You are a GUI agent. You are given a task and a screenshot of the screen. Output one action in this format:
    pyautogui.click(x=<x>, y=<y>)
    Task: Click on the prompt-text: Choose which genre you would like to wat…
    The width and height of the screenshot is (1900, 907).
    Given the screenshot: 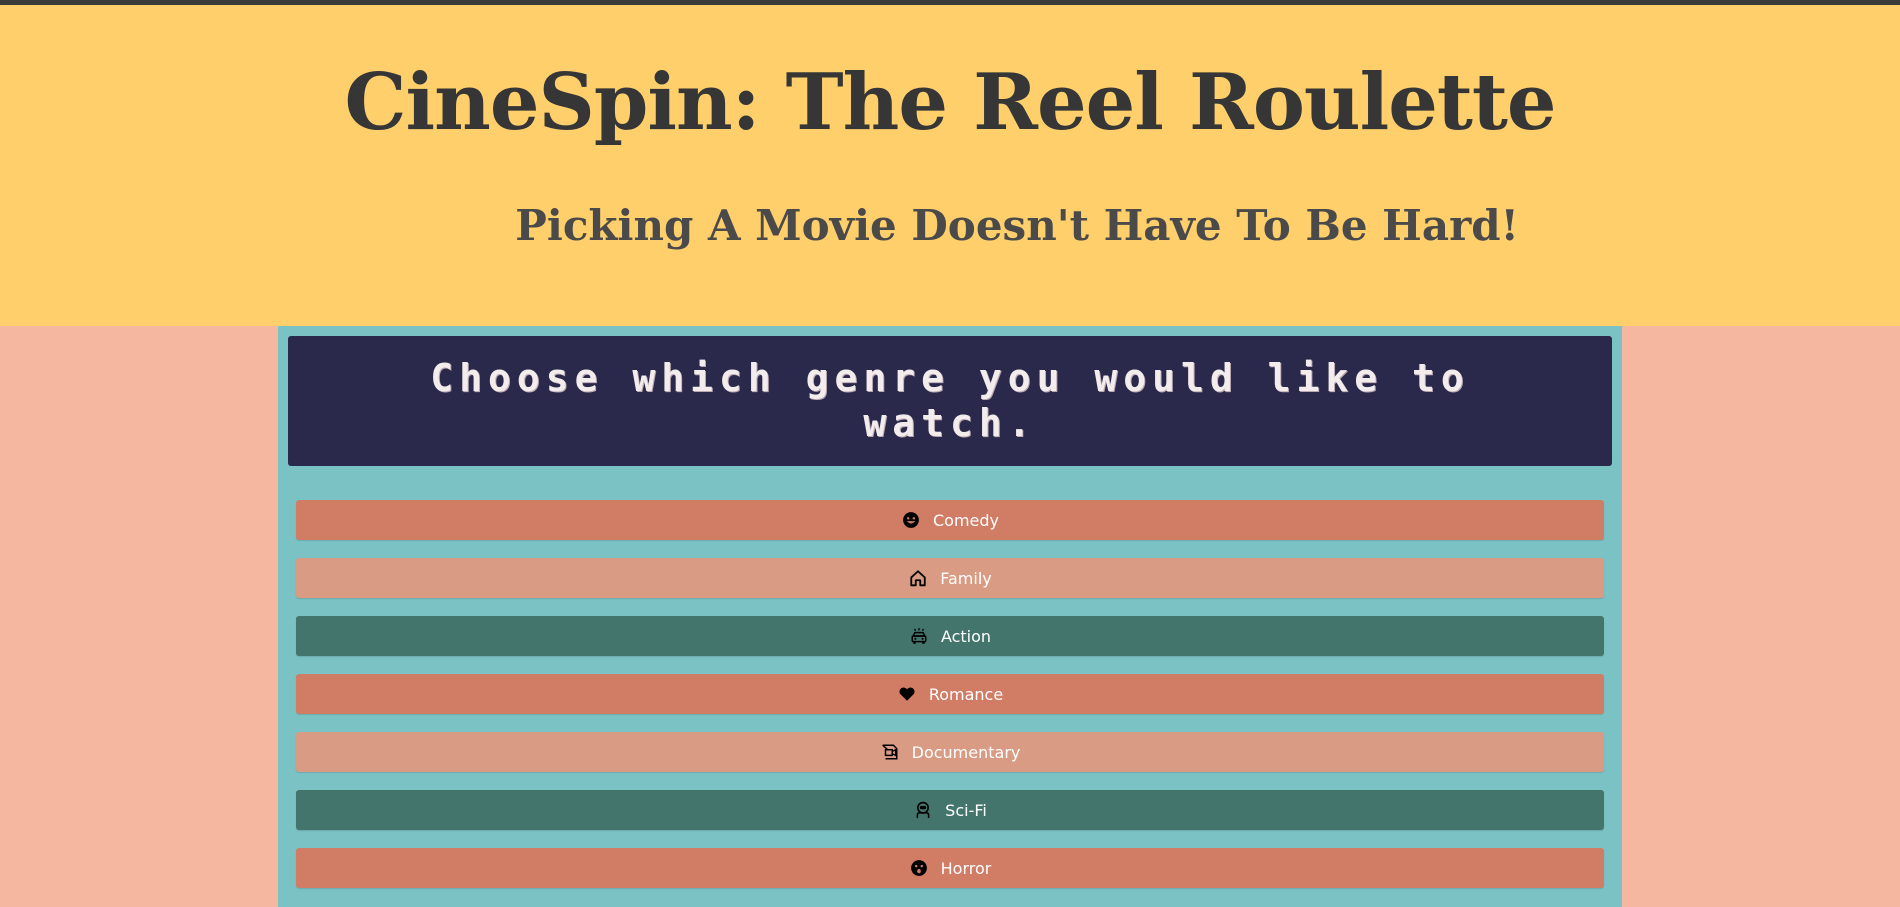 What is the action you would take?
    pyautogui.click(x=950, y=400)
    